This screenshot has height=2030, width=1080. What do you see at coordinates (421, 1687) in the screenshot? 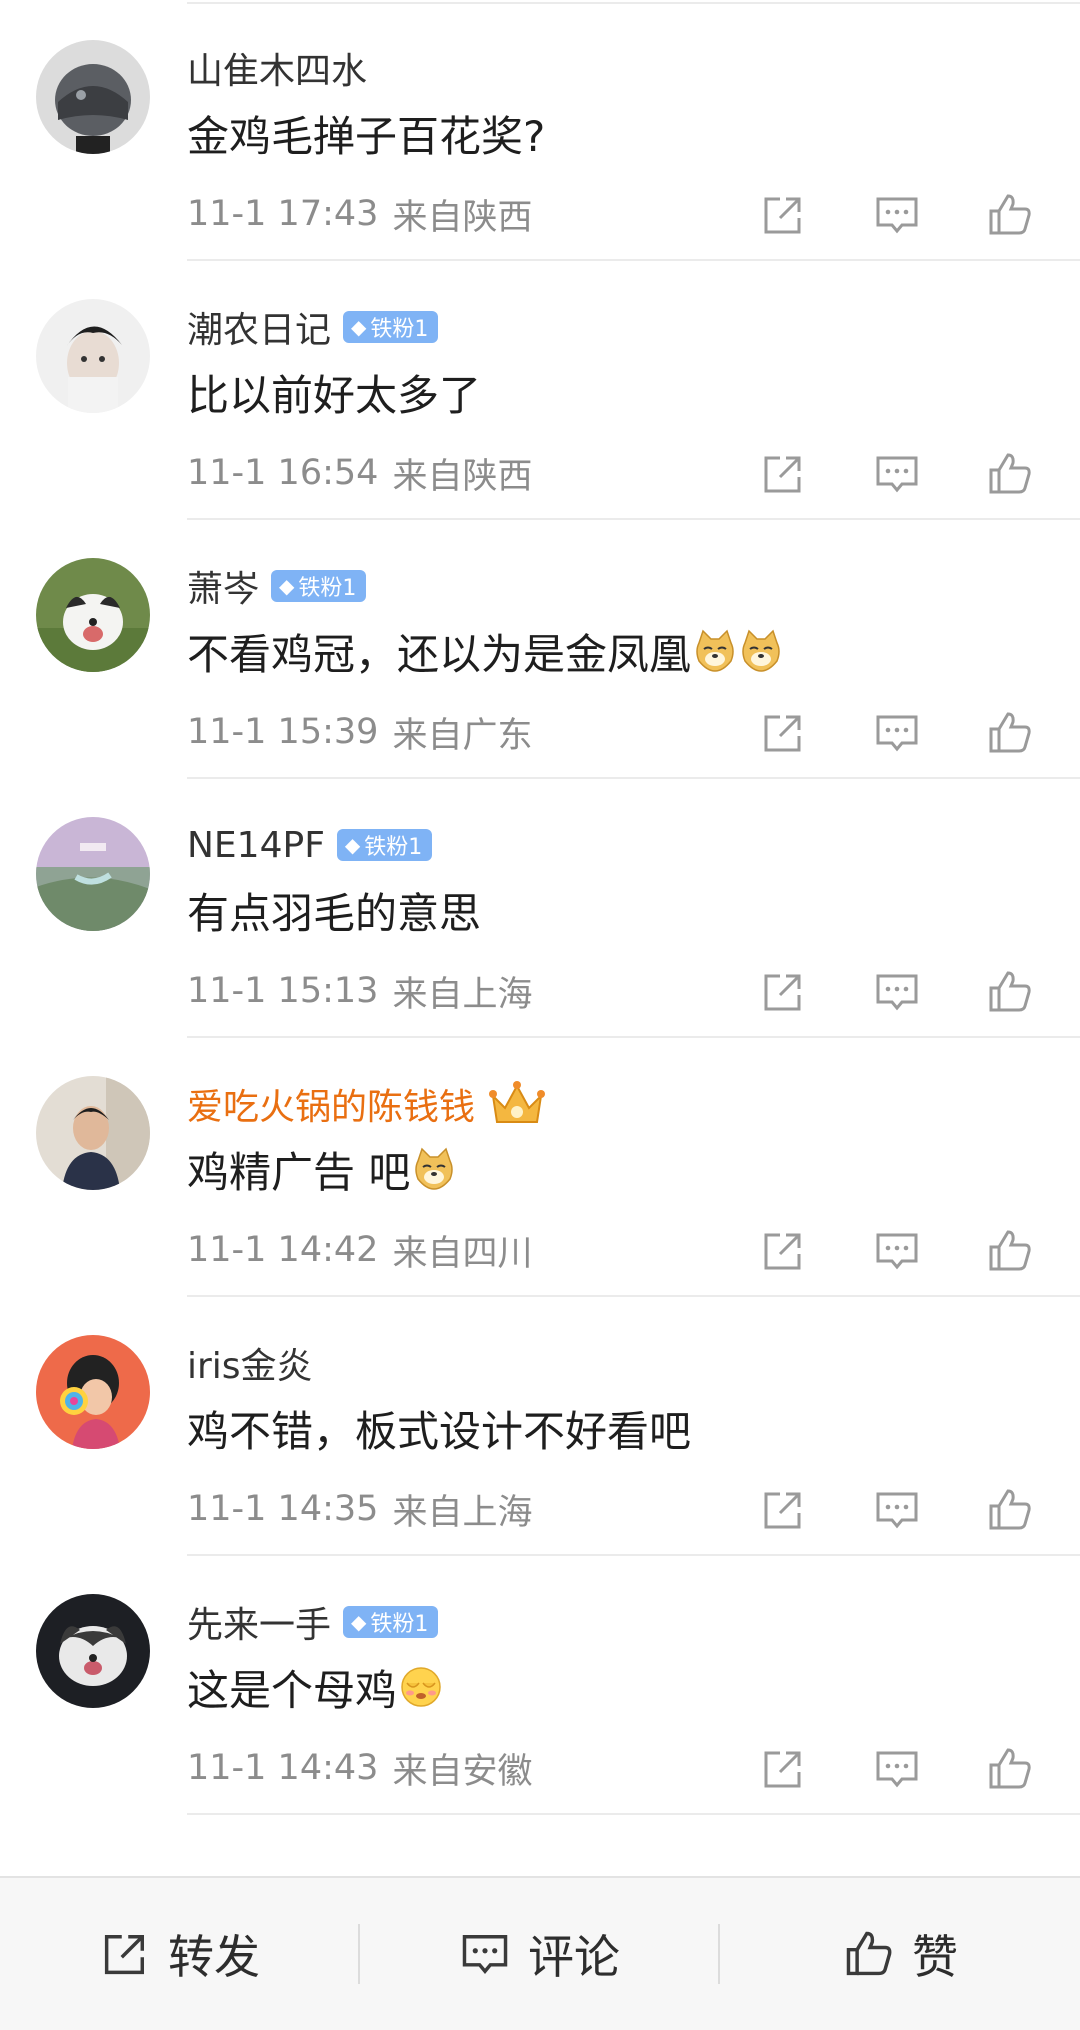
I see `shy-emoji` at bounding box center [421, 1687].